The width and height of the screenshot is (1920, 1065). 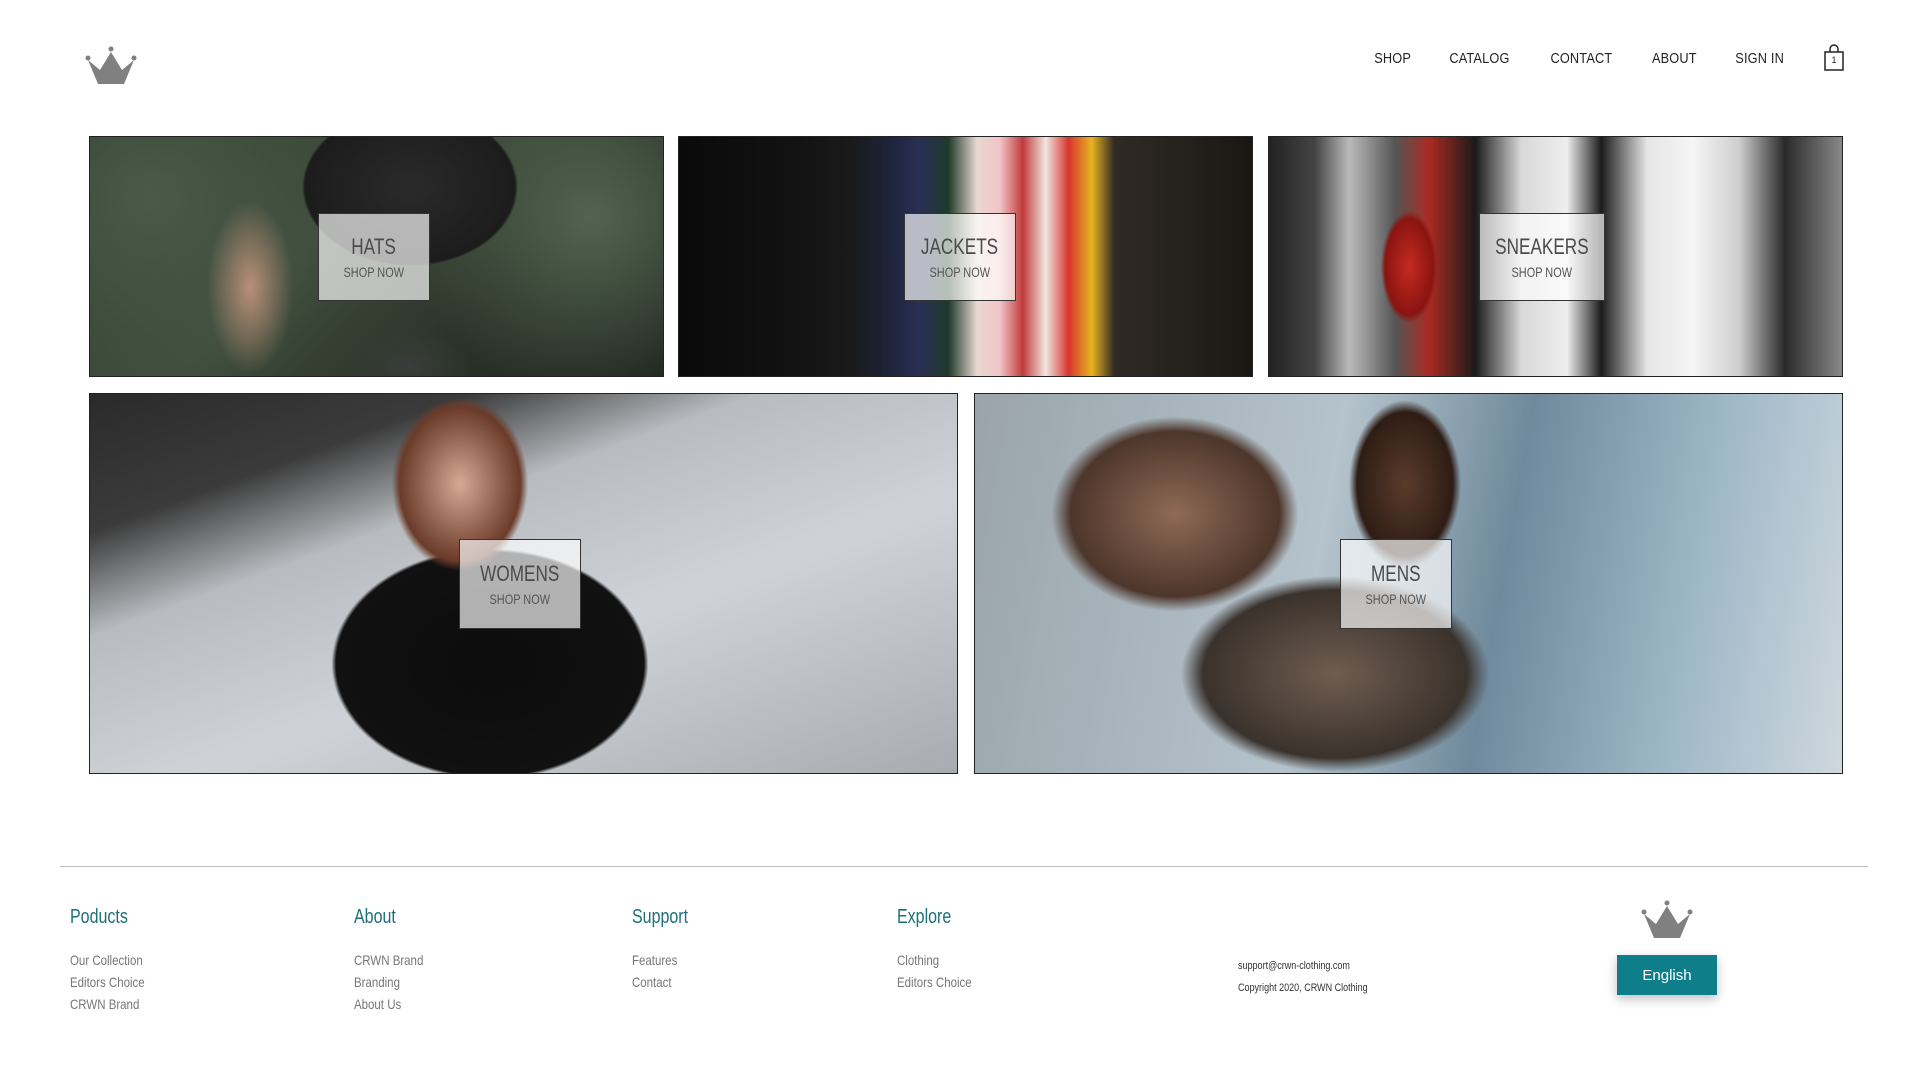 I want to click on language-button: English, so click(x=1667, y=975).